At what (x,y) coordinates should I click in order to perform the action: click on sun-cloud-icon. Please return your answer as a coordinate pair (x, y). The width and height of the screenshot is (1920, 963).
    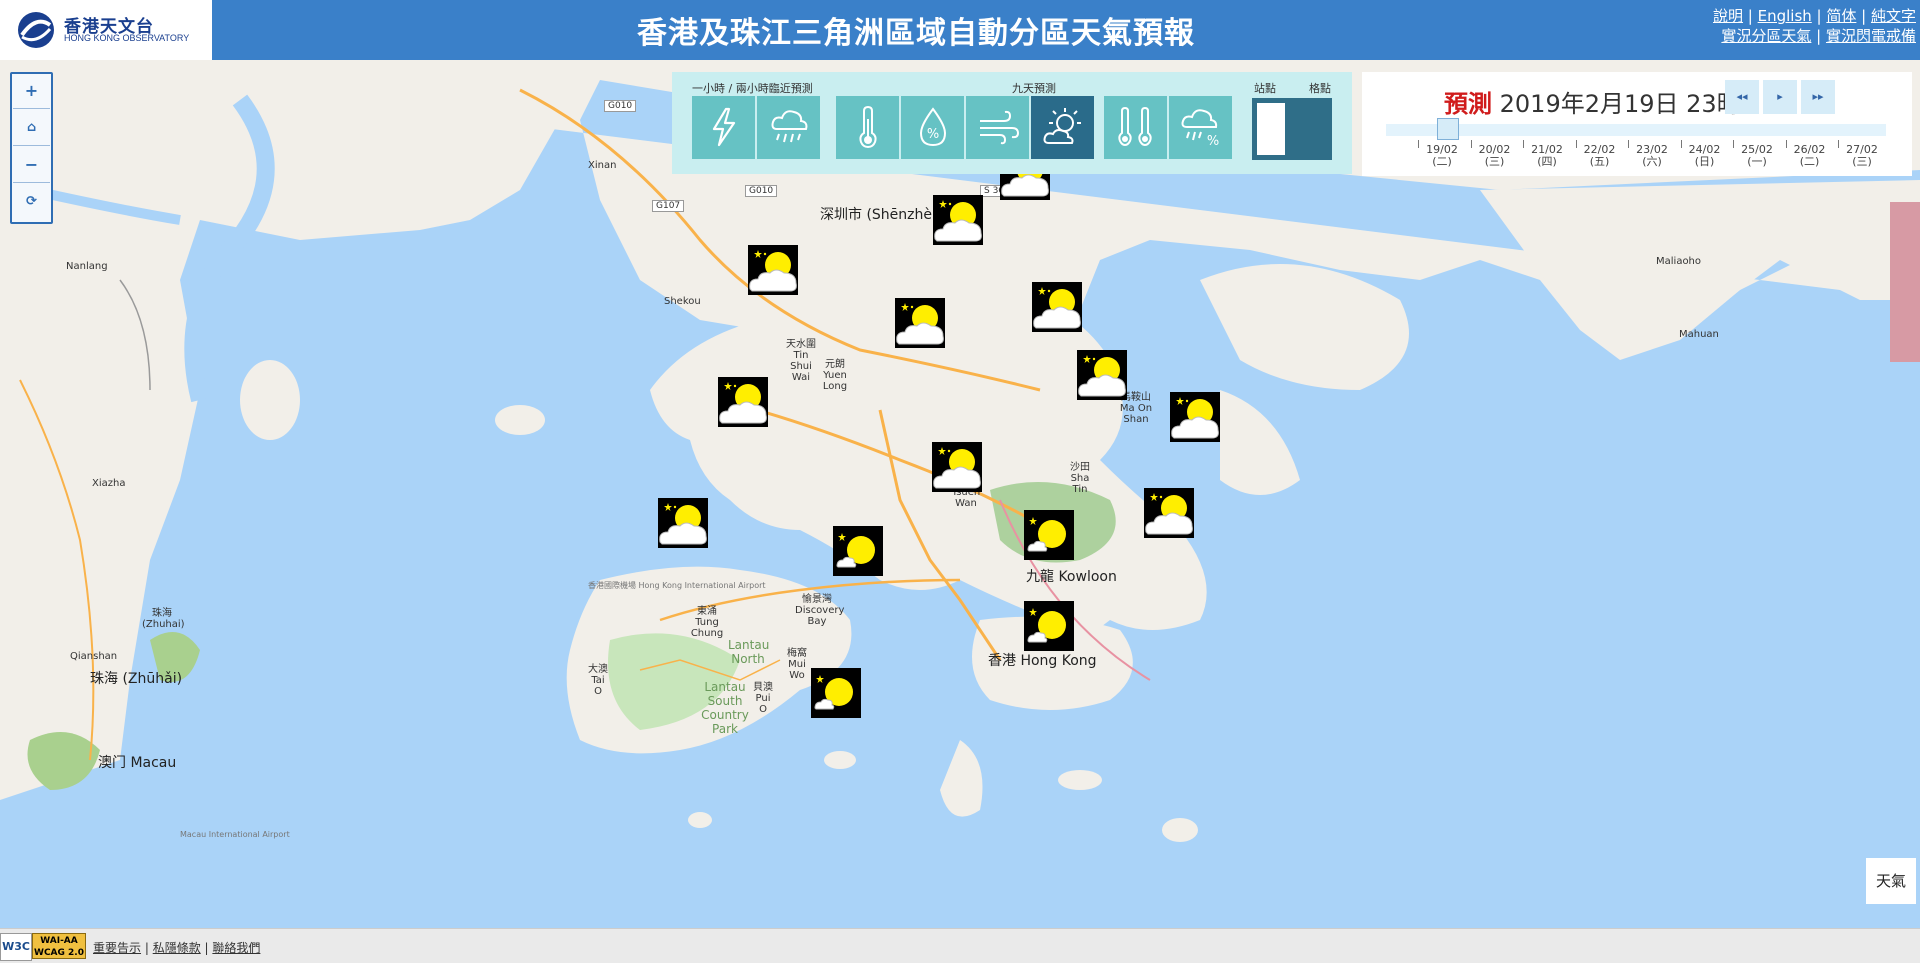
    Looking at the image, I should click on (1062, 126).